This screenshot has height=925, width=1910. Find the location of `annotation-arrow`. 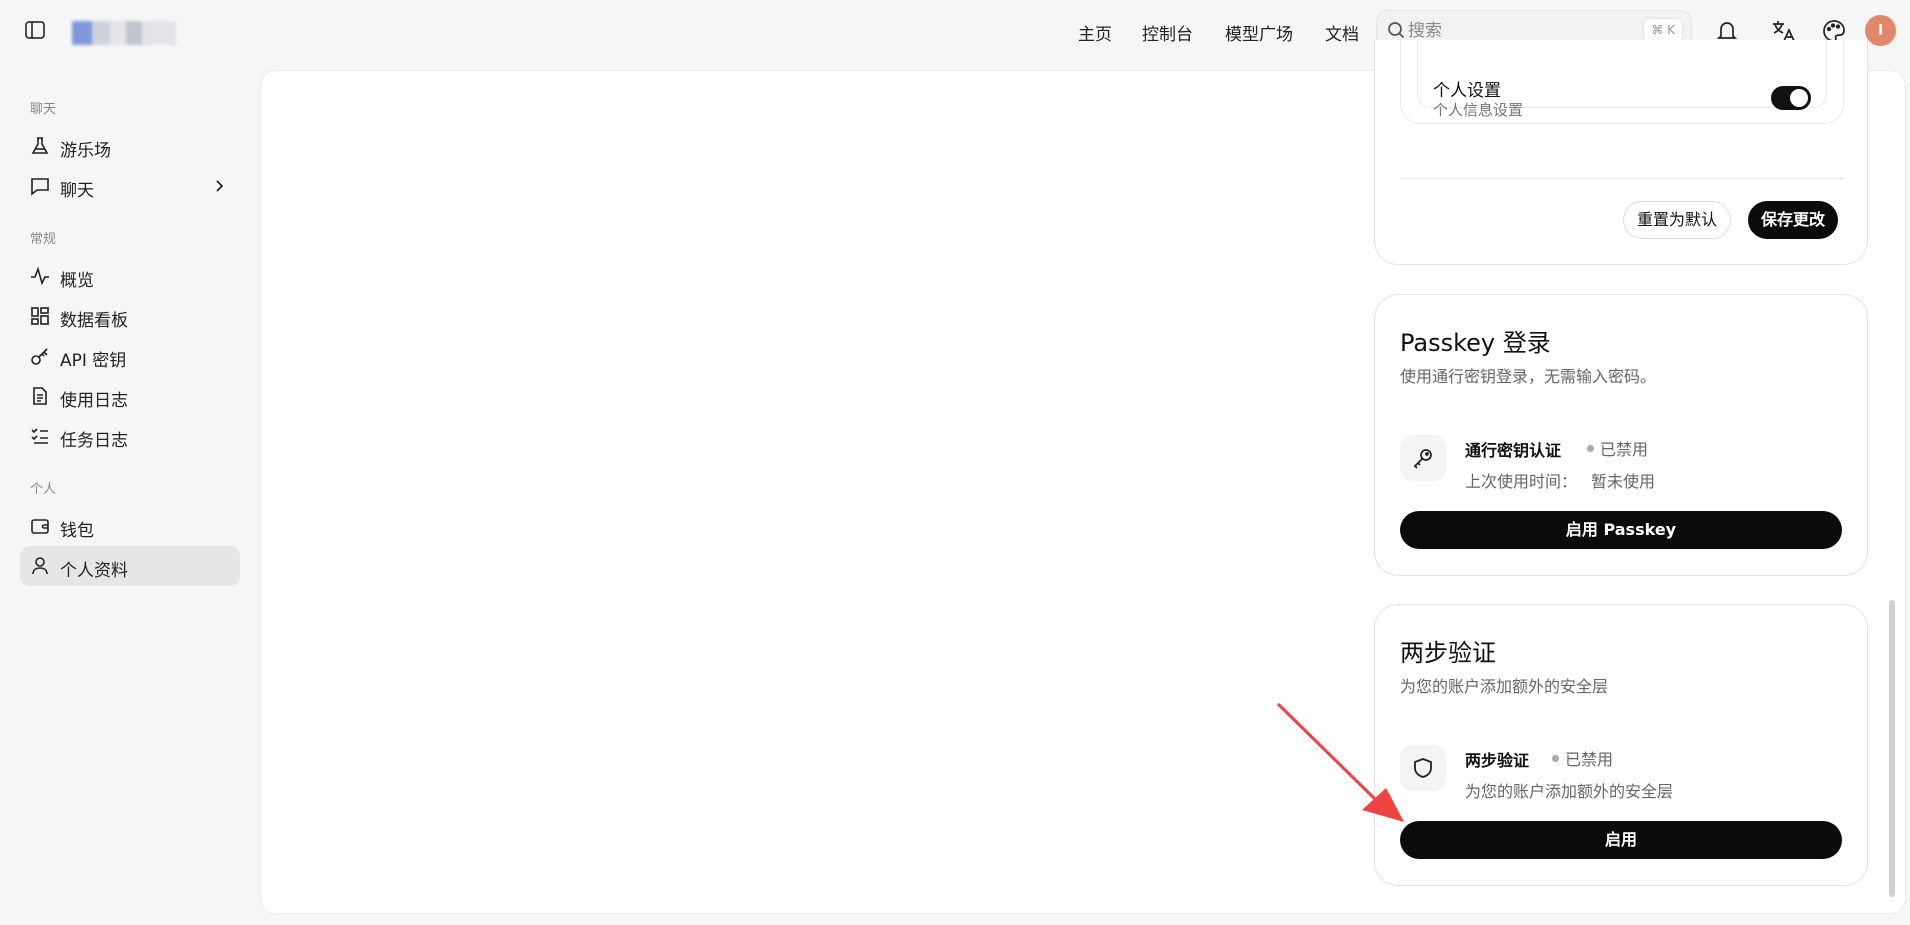

annotation-arrow is located at coordinates (1340, 762).